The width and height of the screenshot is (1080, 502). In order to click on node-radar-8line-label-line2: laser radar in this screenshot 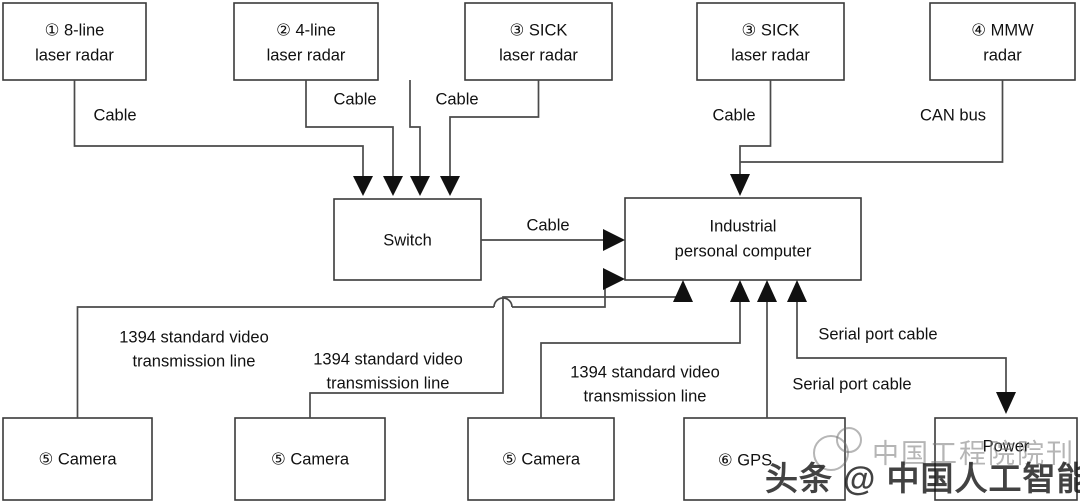, I will do `click(74, 55)`.